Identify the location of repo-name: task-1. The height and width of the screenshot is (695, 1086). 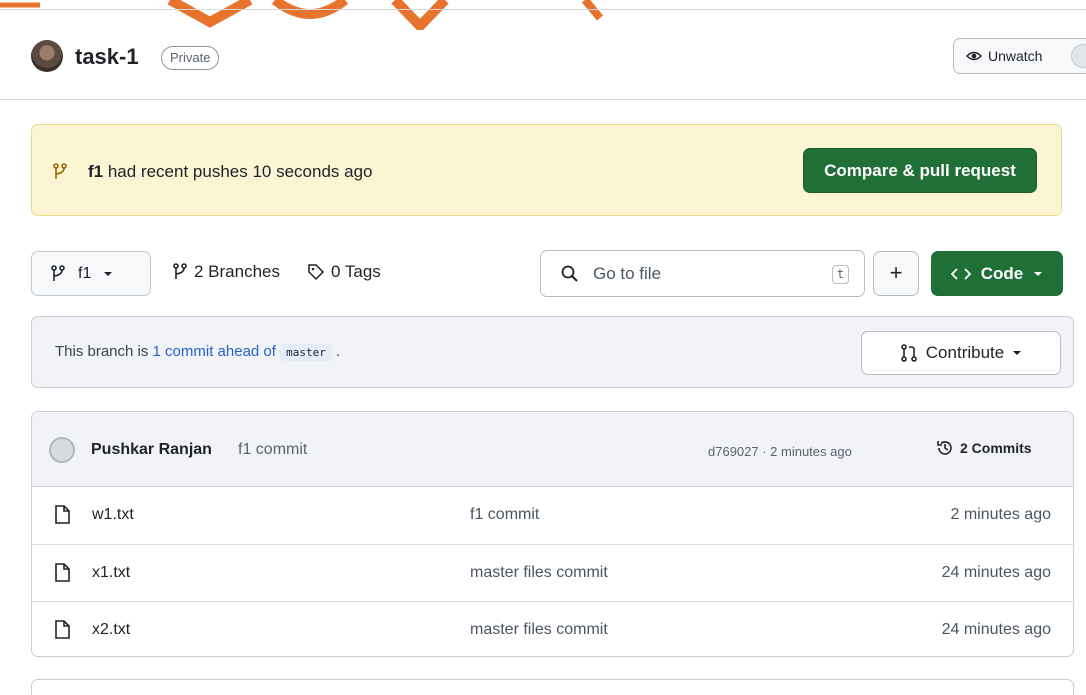
(107, 57).